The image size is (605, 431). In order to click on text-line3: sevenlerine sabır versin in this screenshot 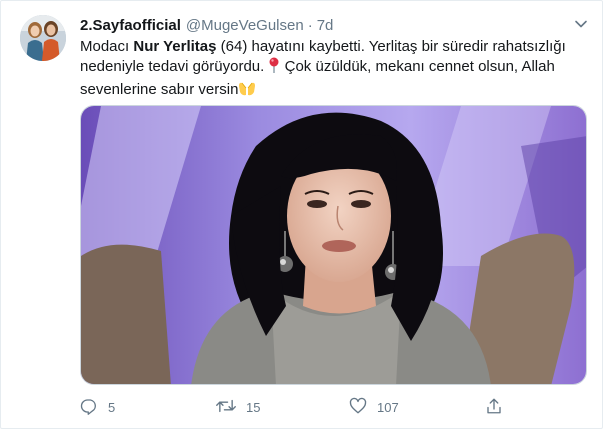, I will do `click(159, 89)`.